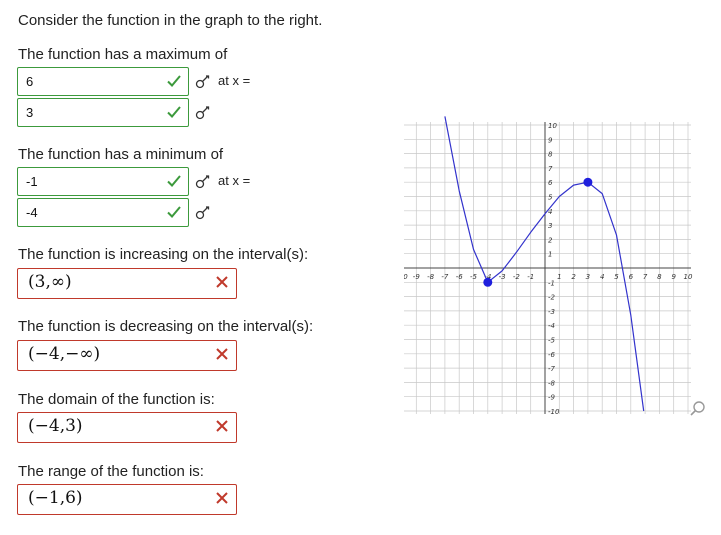 This screenshot has width=721, height=535. I want to click on y-tick-label: -1, so click(551, 283).